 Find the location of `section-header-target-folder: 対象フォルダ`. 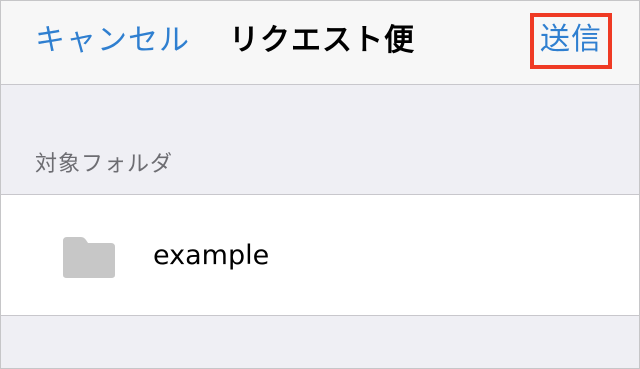

section-header-target-folder: 対象フォルダ is located at coordinates (104, 164).